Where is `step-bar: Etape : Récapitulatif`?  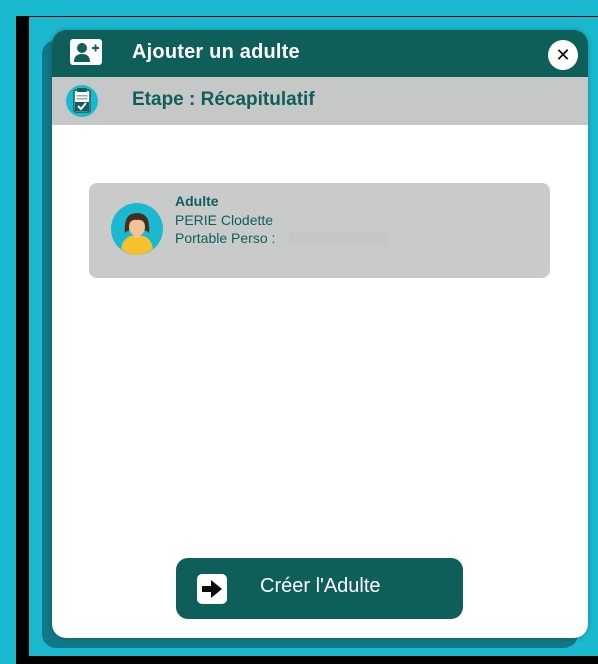 step-bar: Etape : Récapitulatif is located at coordinates (320, 101).